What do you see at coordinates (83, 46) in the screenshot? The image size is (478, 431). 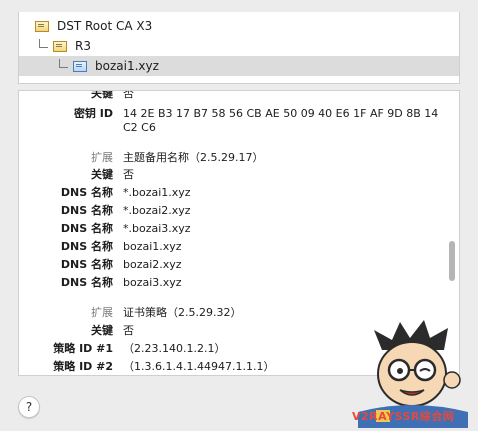 I see `tree-item-label: R3` at bounding box center [83, 46].